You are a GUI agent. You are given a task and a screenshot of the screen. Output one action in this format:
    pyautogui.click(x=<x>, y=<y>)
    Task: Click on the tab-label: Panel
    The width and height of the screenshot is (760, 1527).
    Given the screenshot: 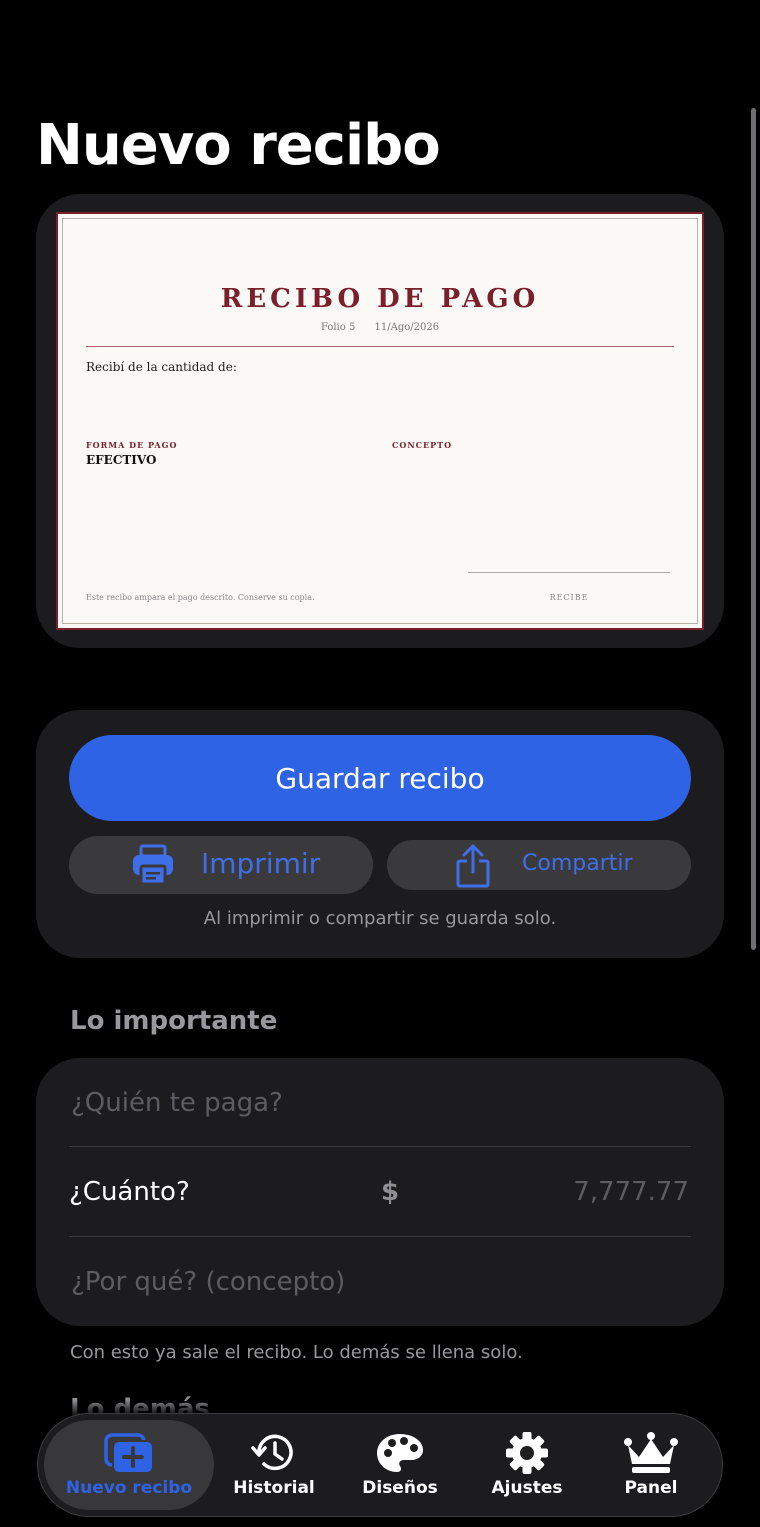 What is the action you would take?
    pyautogui.click(x=651, y=1488)
    